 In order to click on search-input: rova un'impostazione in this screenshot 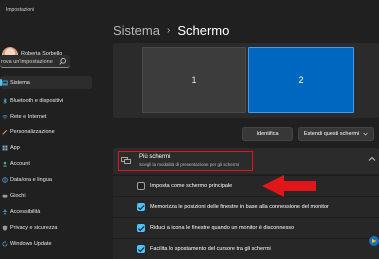, I will do `click(35, 61)`.